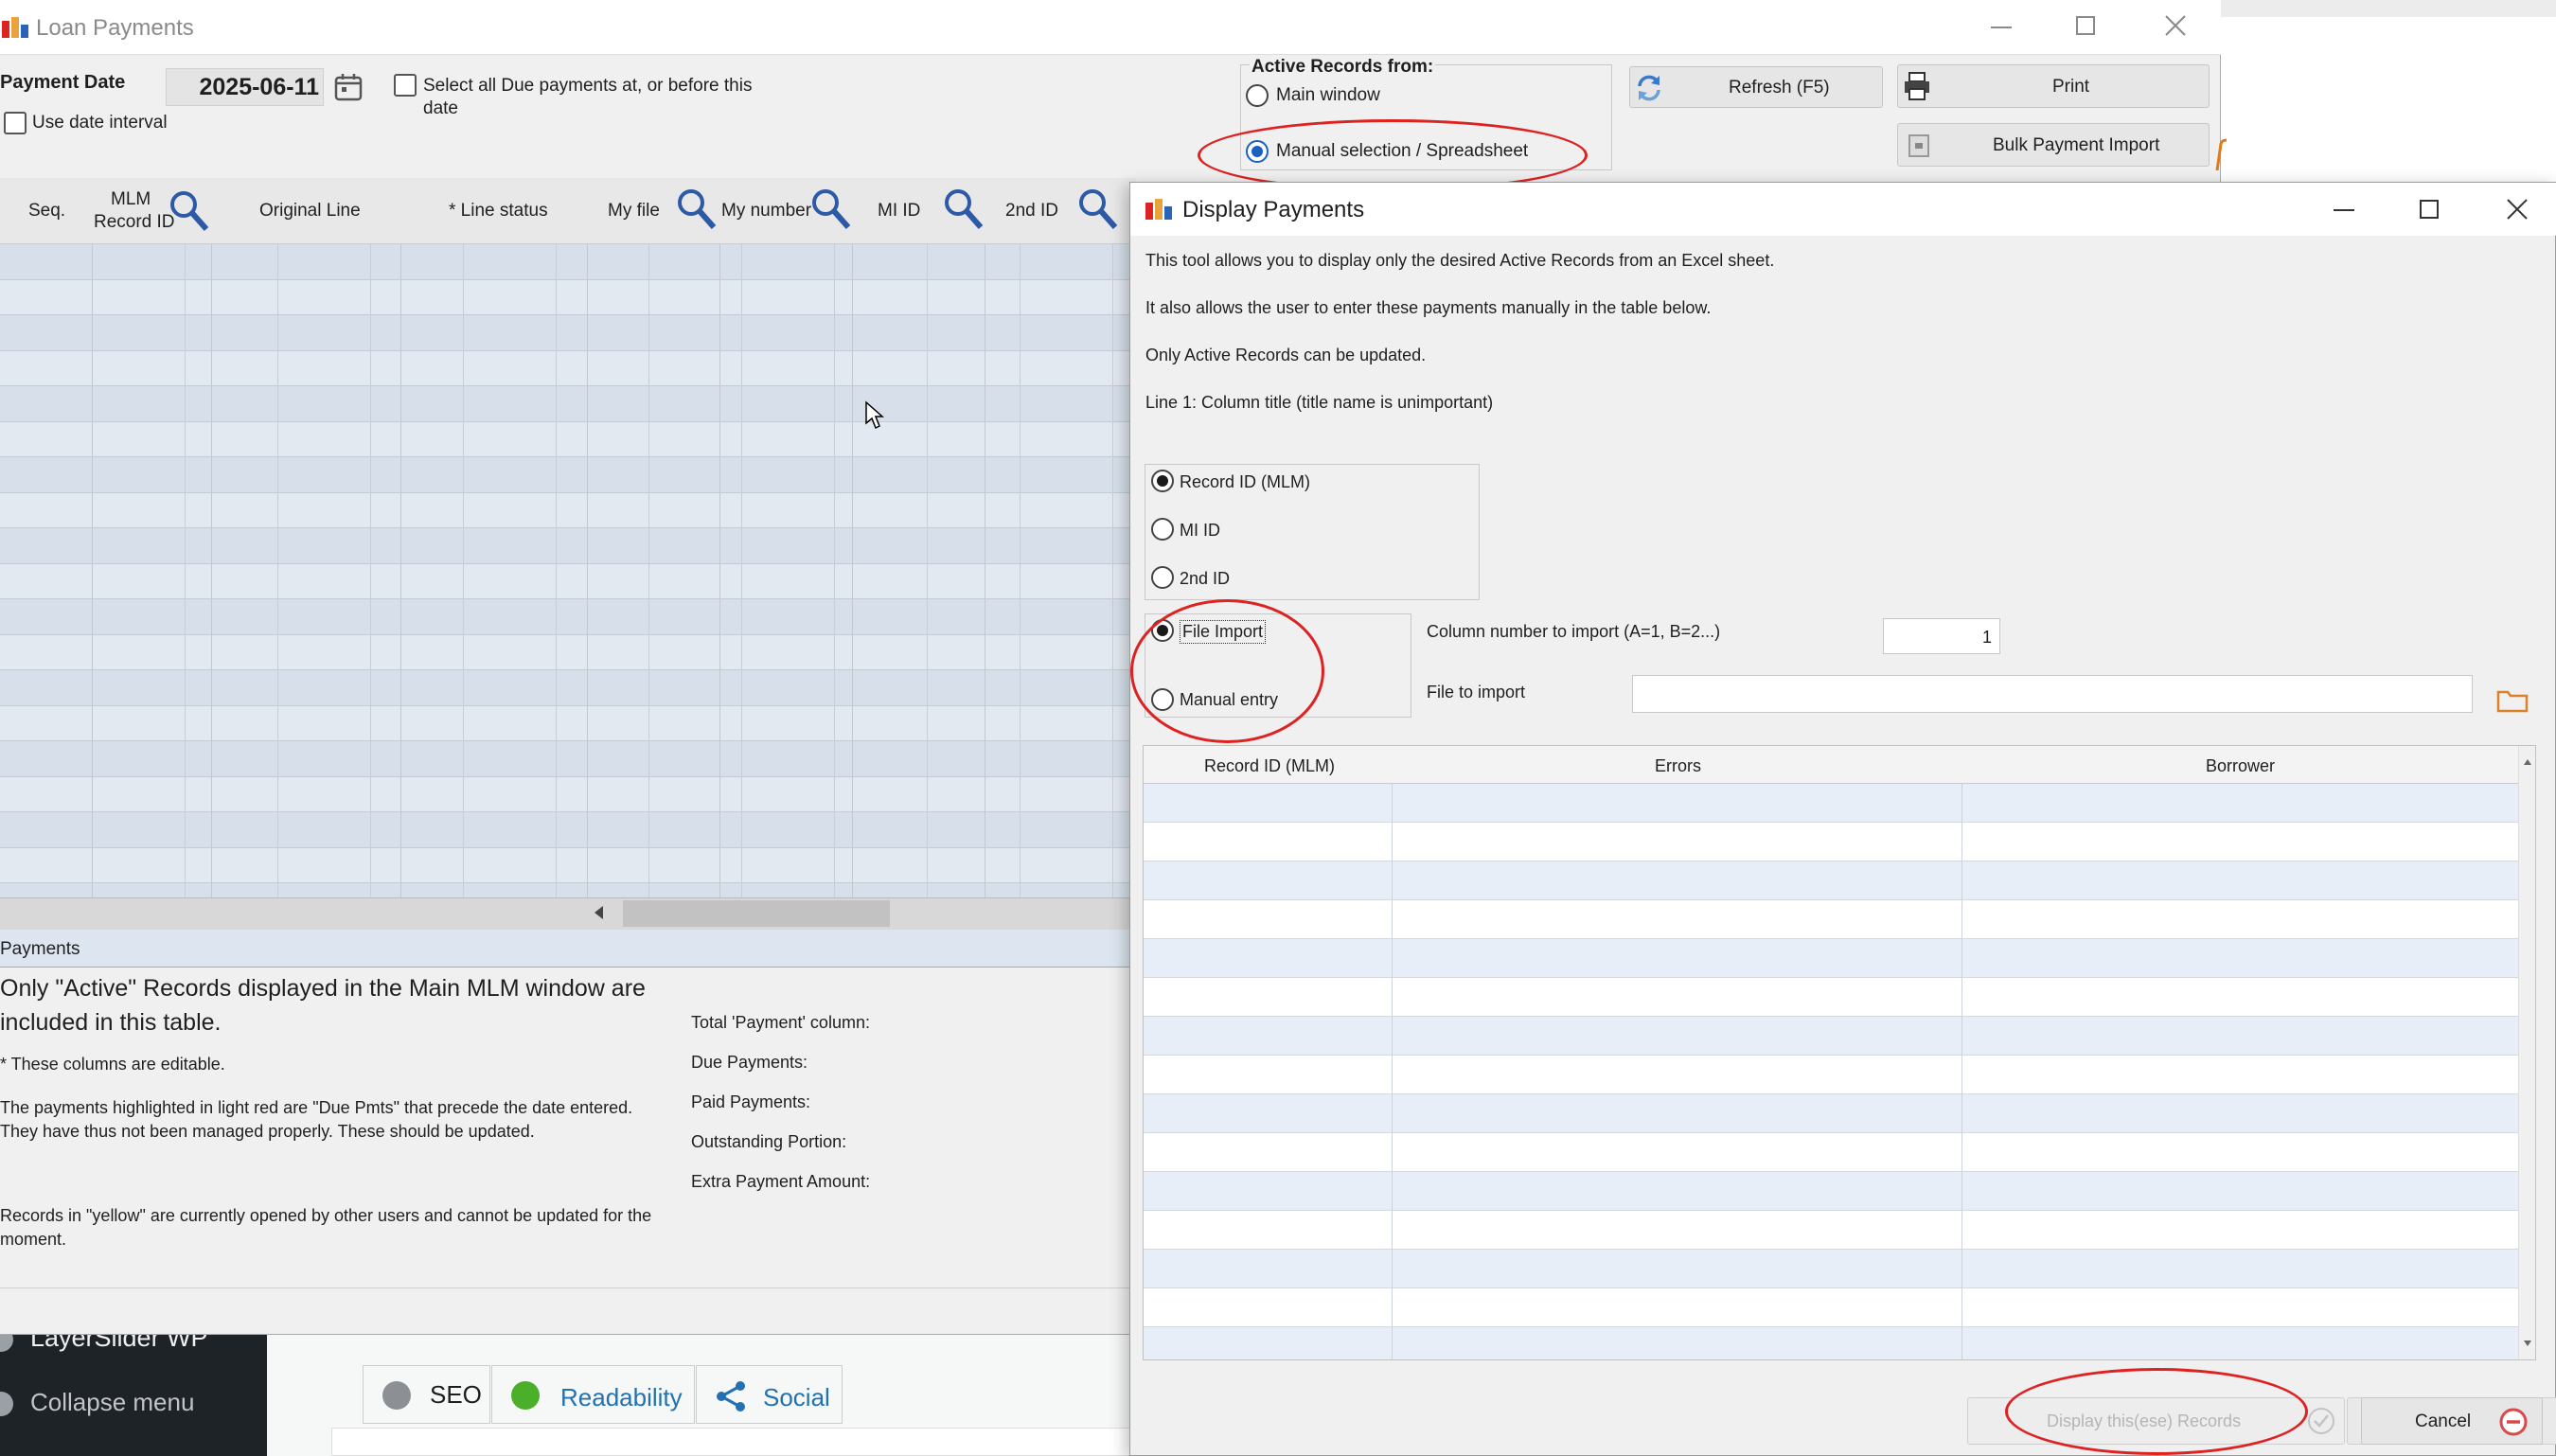 The image size is (2556, 1456). I want to click on search-icon-2nd-id, so click(1098, 209).